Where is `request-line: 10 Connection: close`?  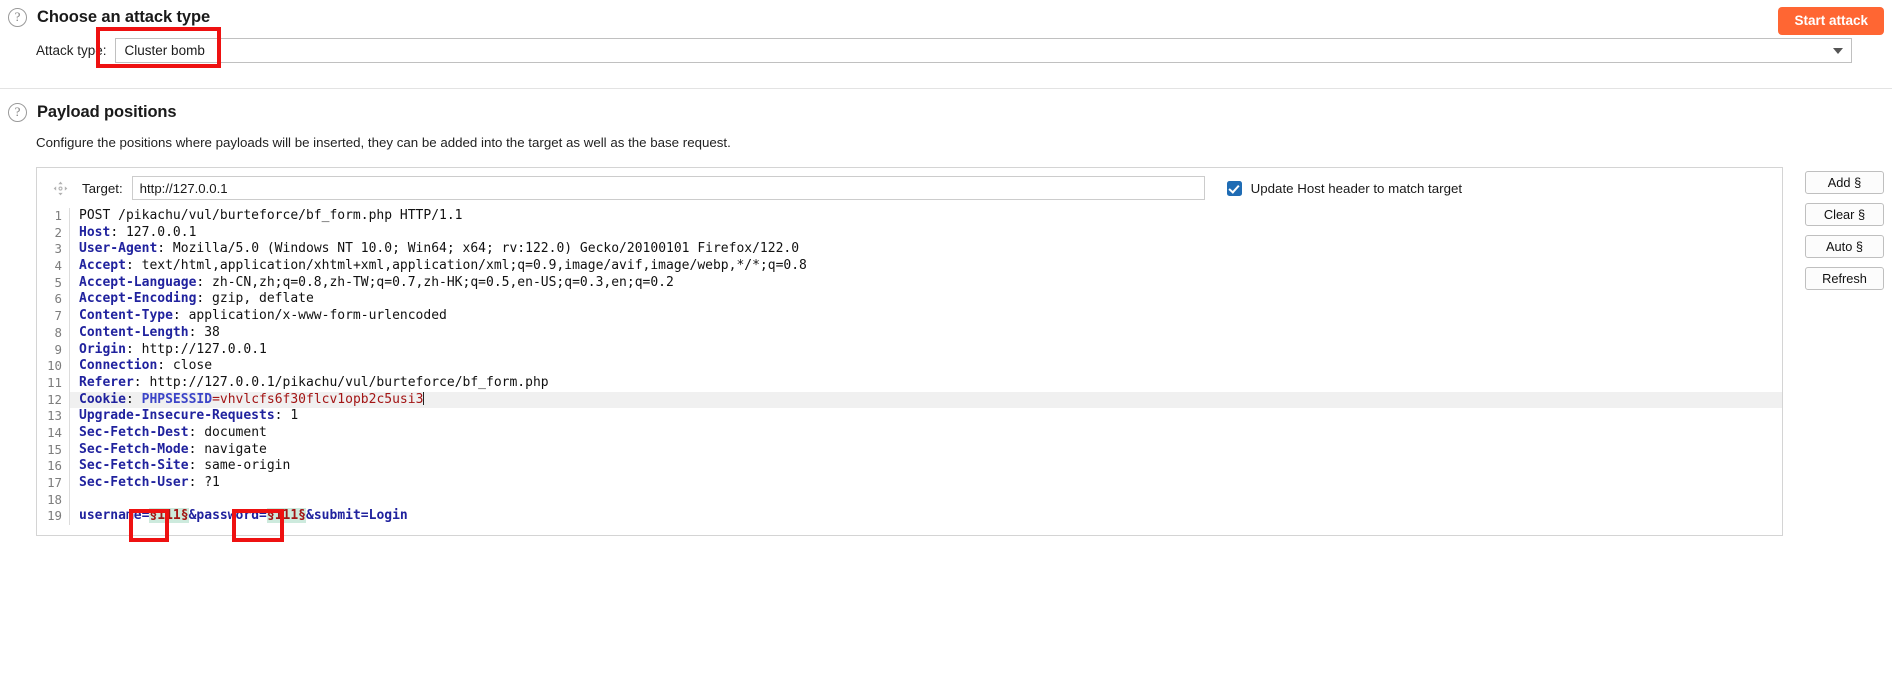 request-line: 10 Connection: close is located at coordinates (909, 366).